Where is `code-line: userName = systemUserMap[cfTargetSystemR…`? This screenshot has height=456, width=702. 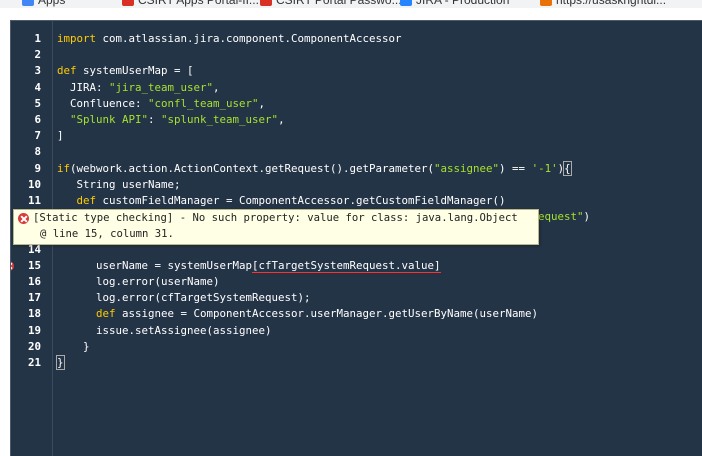
code-line: userName = systemUserMap[cfTargetSystemR… is located at coordinates (249, 266).